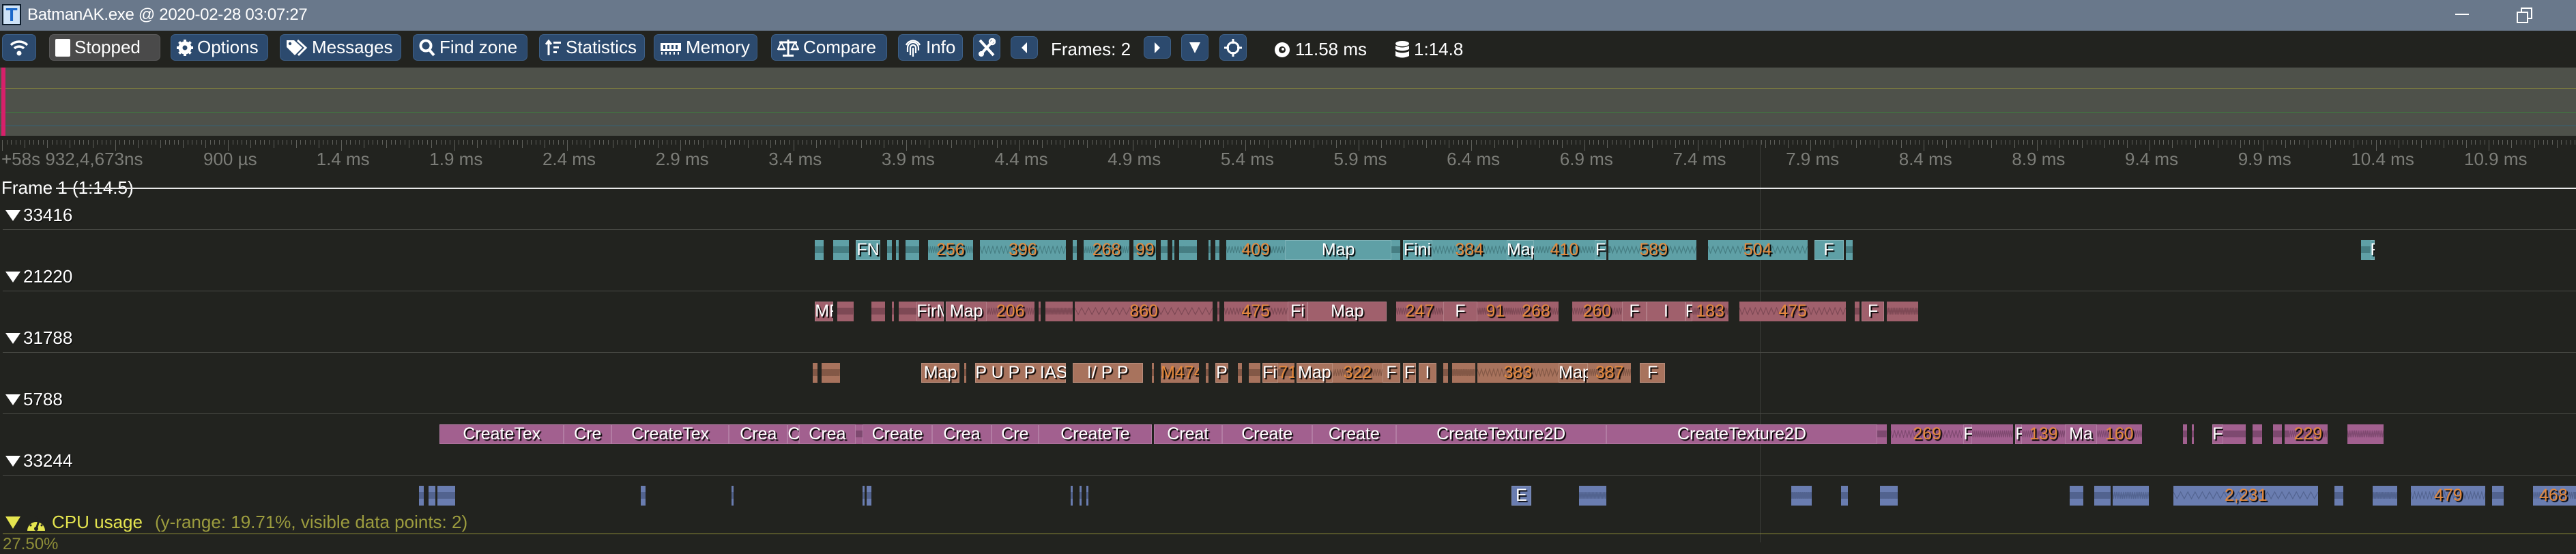 This screenshot has height=554, width=2576. What do you see at coordinates (38, 276) in the screenshot?
I see `thread-header: 21220` at bounding box center [38, 276].